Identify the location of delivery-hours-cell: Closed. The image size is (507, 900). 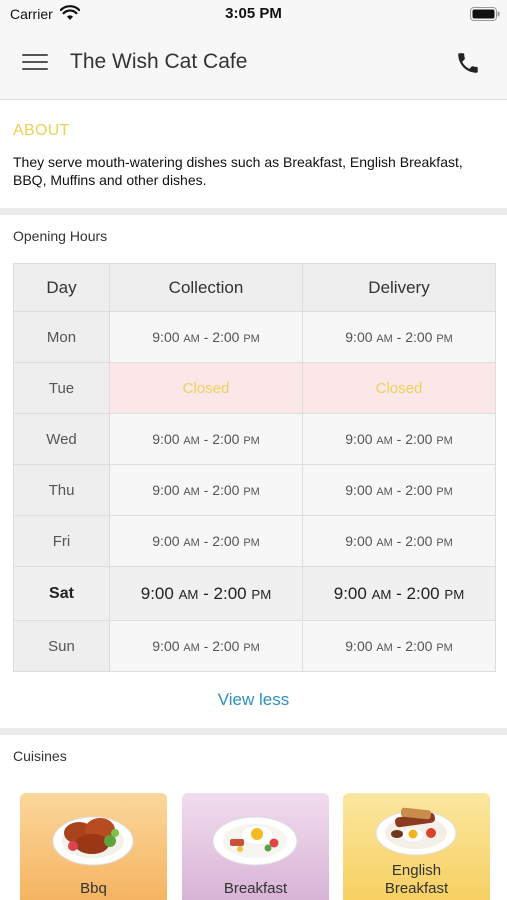
(399, 388).